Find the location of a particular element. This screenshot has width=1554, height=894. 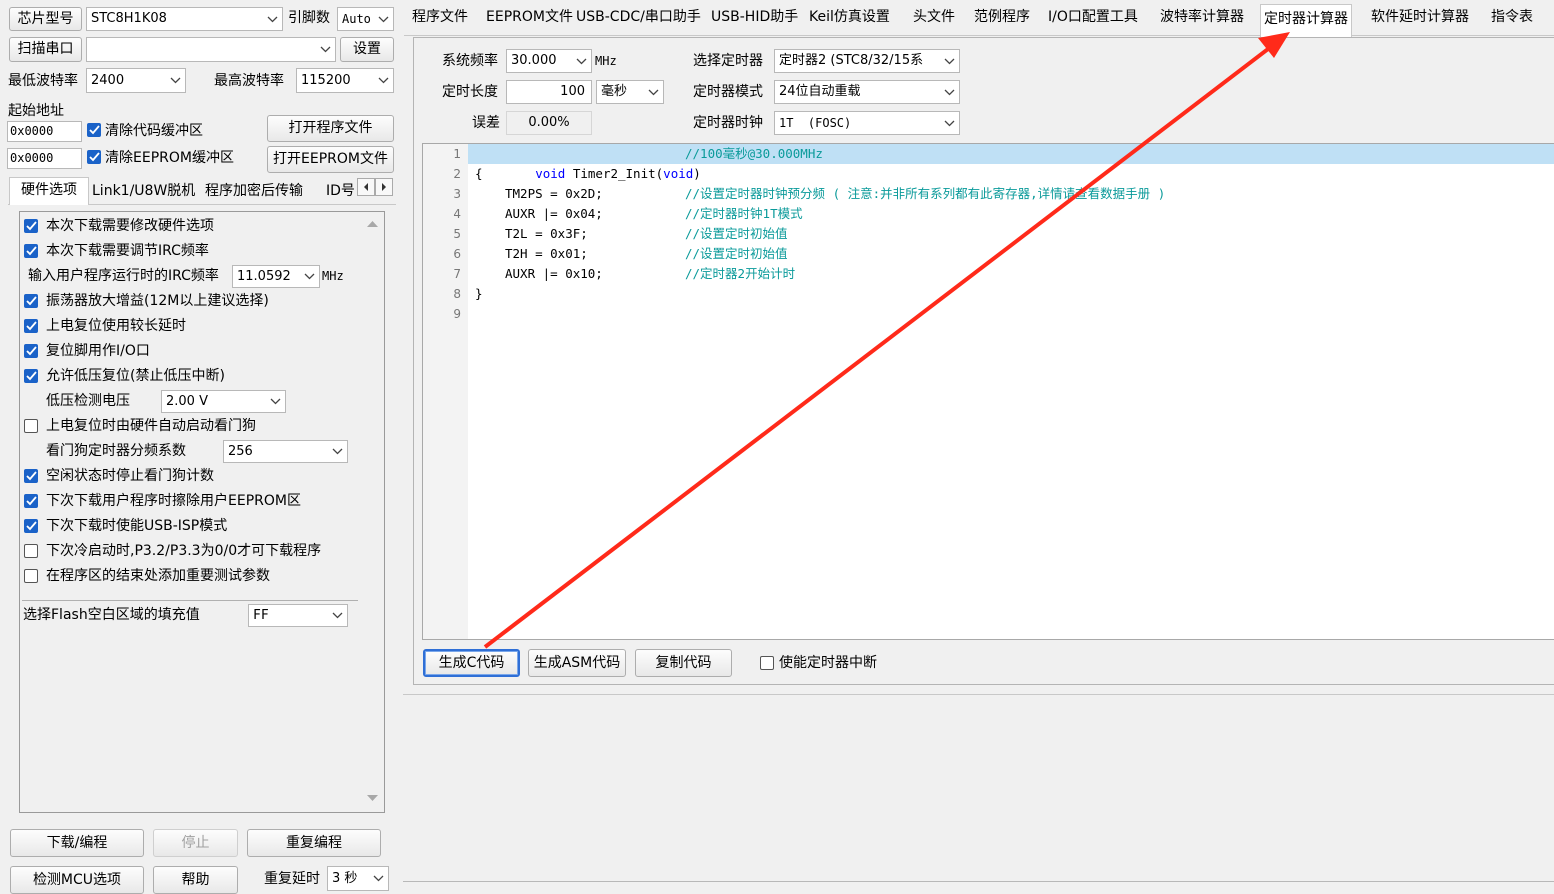

settings-button: 设置 is located at coordinates (367, 49).